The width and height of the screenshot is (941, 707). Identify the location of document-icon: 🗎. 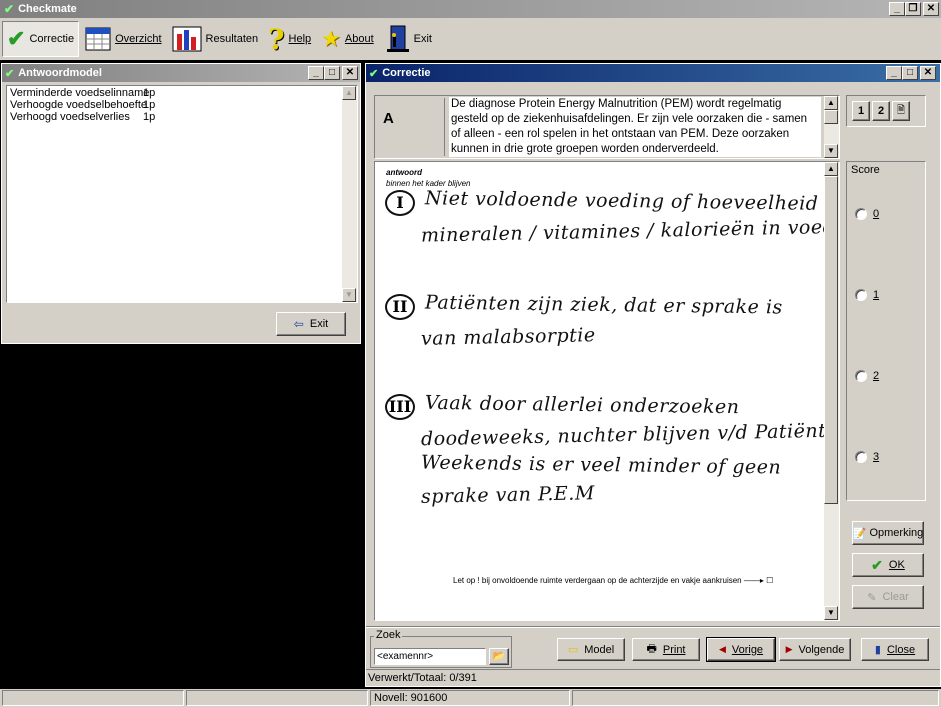
(901, 110).